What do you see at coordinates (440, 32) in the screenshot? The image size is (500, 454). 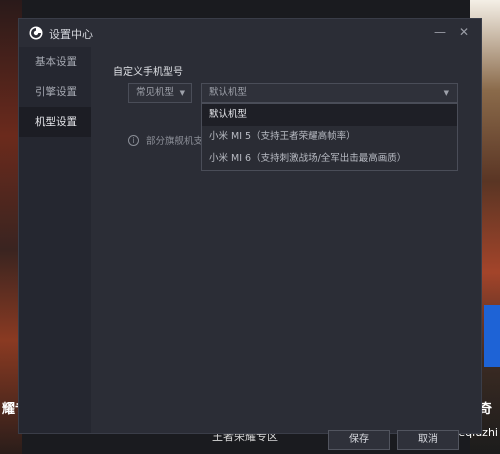 I see `minimize-button: —` at bounding box center [440, 32].